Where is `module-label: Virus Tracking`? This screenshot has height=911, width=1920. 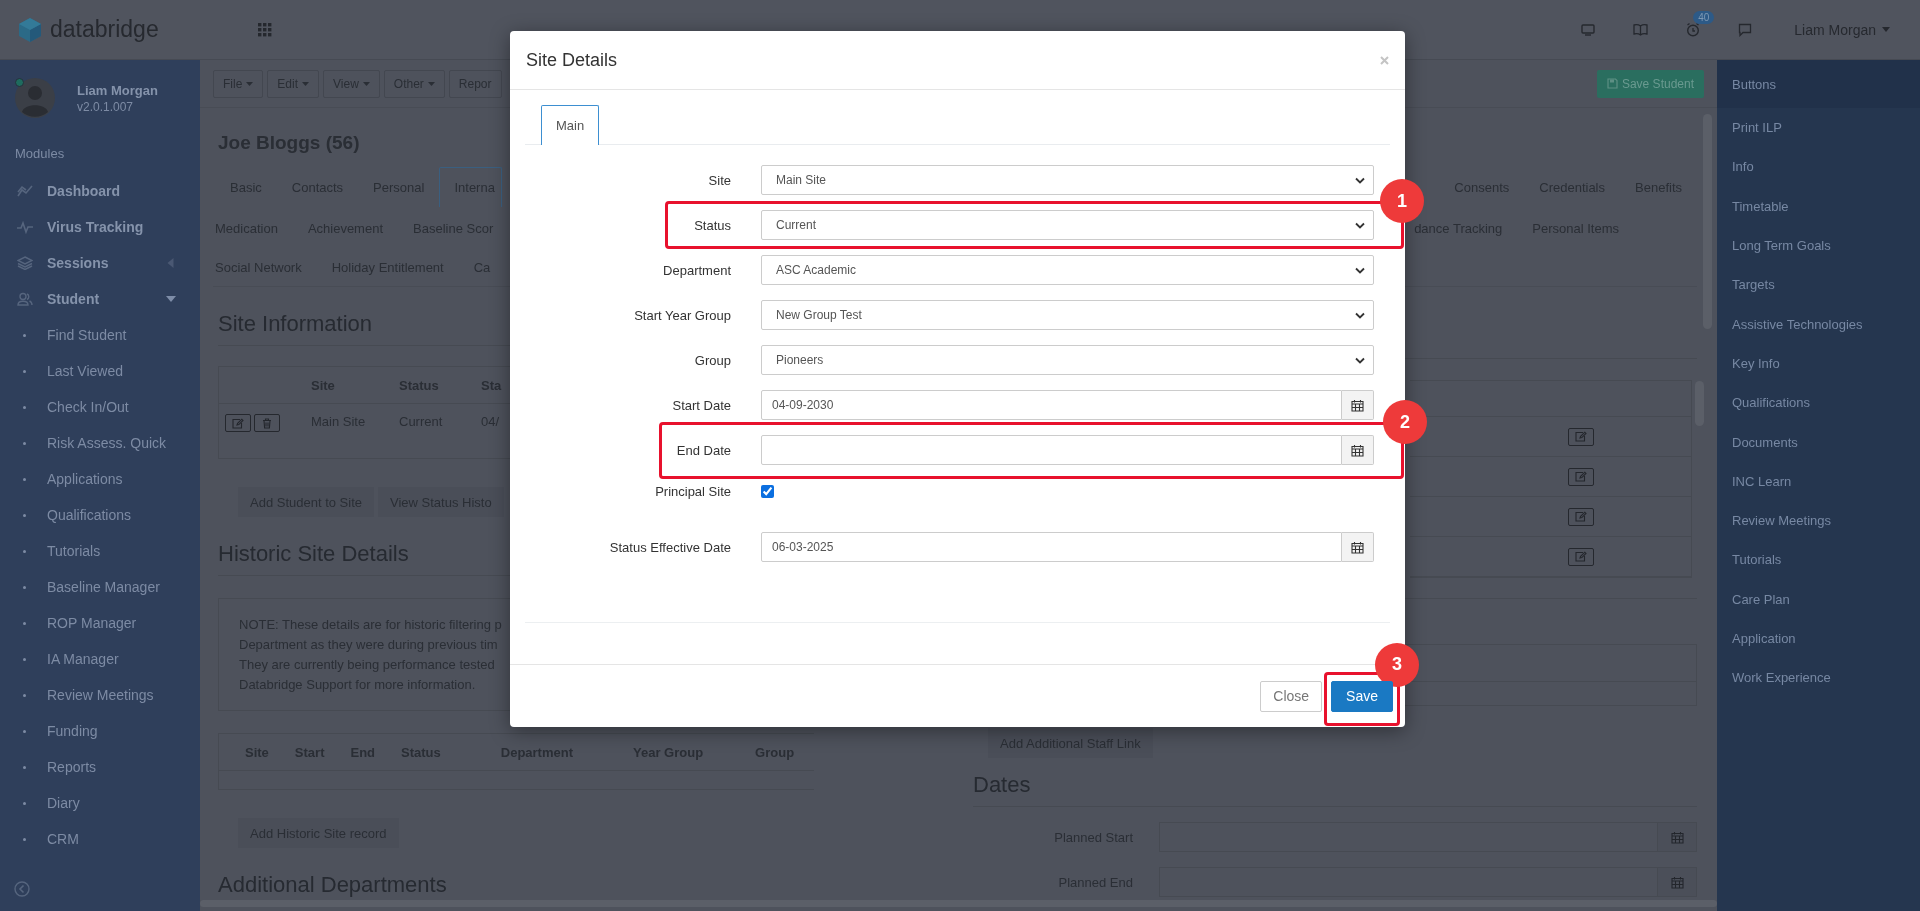
module-label: Virus Tracking is located at coordinates (95, 227).